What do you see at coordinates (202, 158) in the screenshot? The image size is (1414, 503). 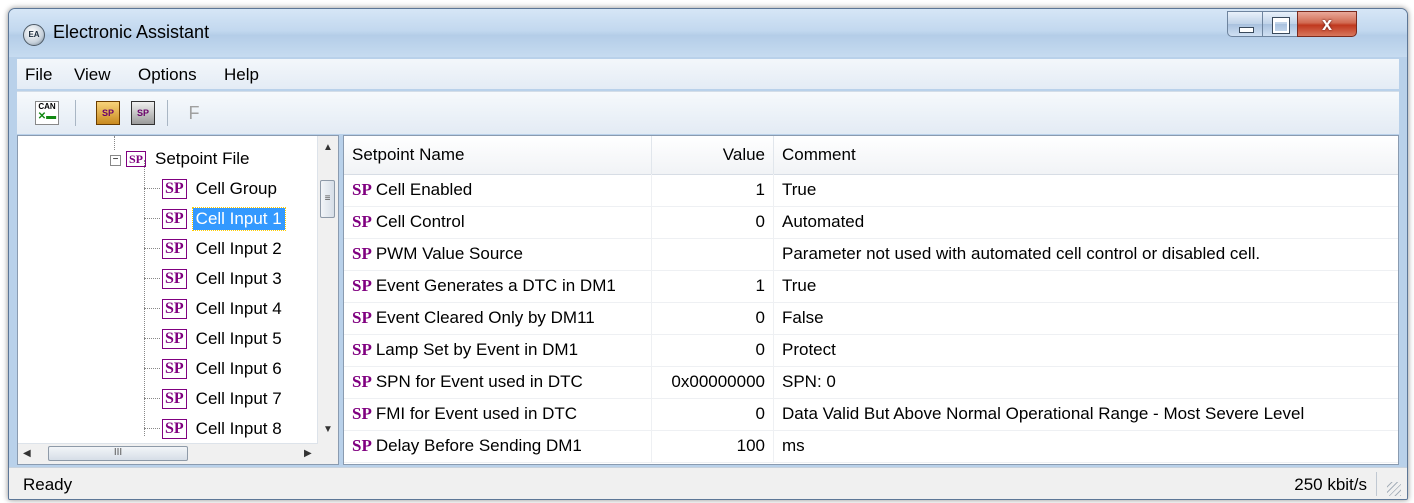 I see `tree-root-label: Setpoint File` at bounding box center [202, 158].